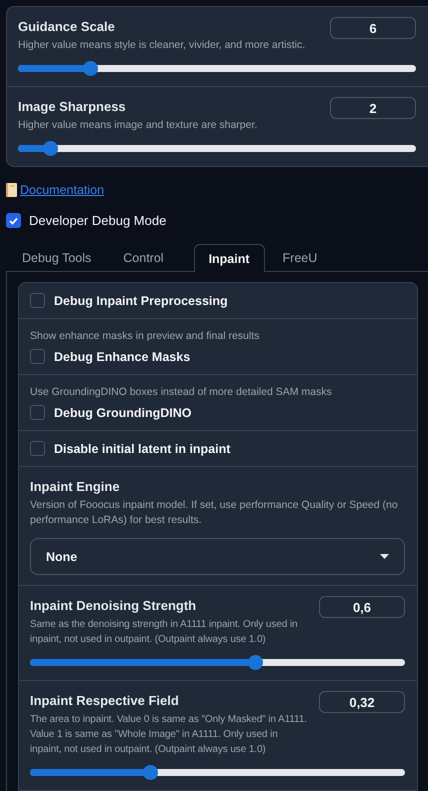 Image resolution: width=428 pixels, height=791 pixels. Describe the element at coordinates (72, 106) in the screenshot. I see `slider-label: Image Sharpness` at that location.